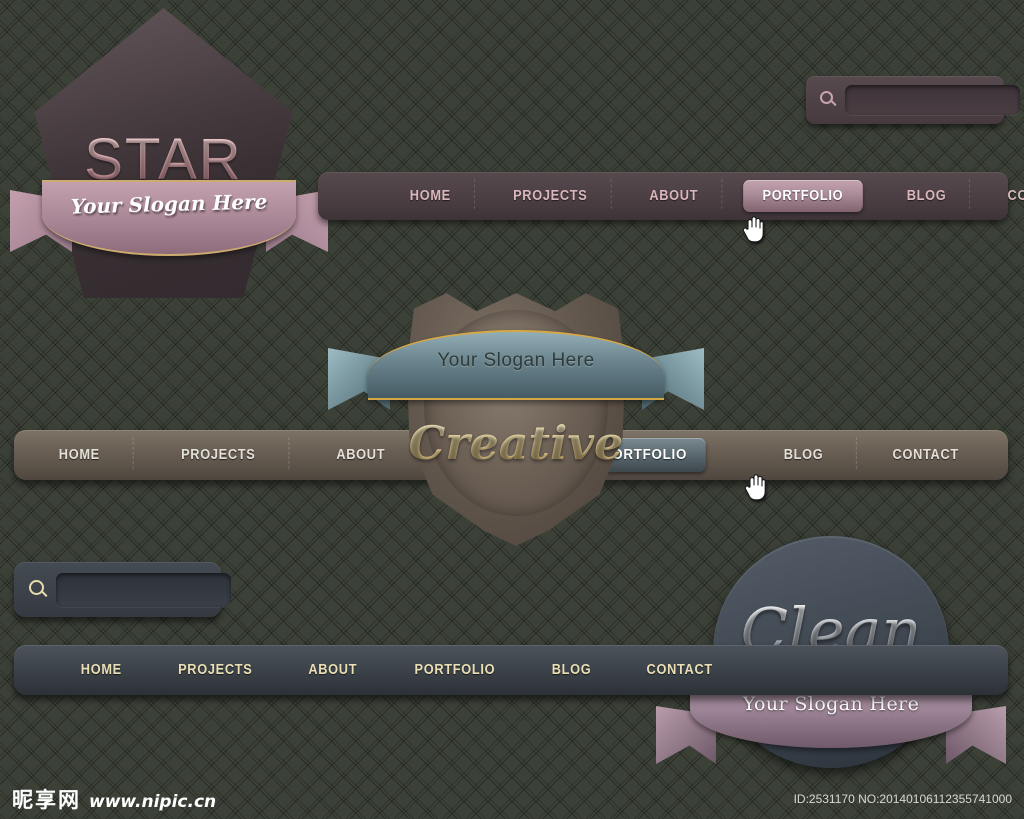 This screenshot has height=819, width=1024. What do you see at coordinates (516, 360) in the screenshot?
I see `creative-slogan-text: Your Slogan Here` at bounding box center [516, 360].